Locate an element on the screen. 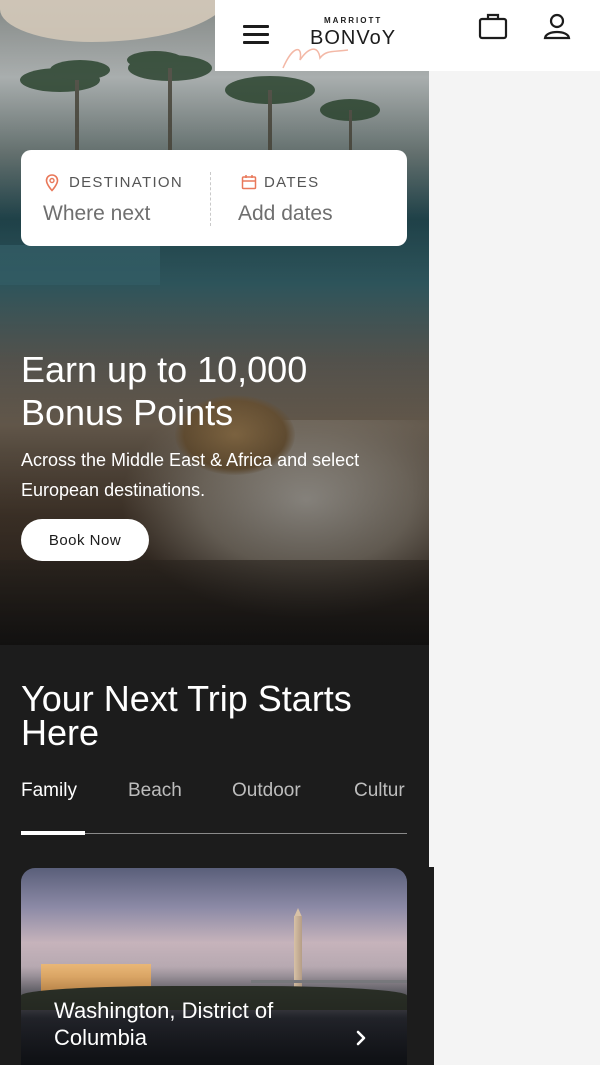 This screenshot has height=1065, width=600. dates-input: Add dates is located at coordinates (285, 214).